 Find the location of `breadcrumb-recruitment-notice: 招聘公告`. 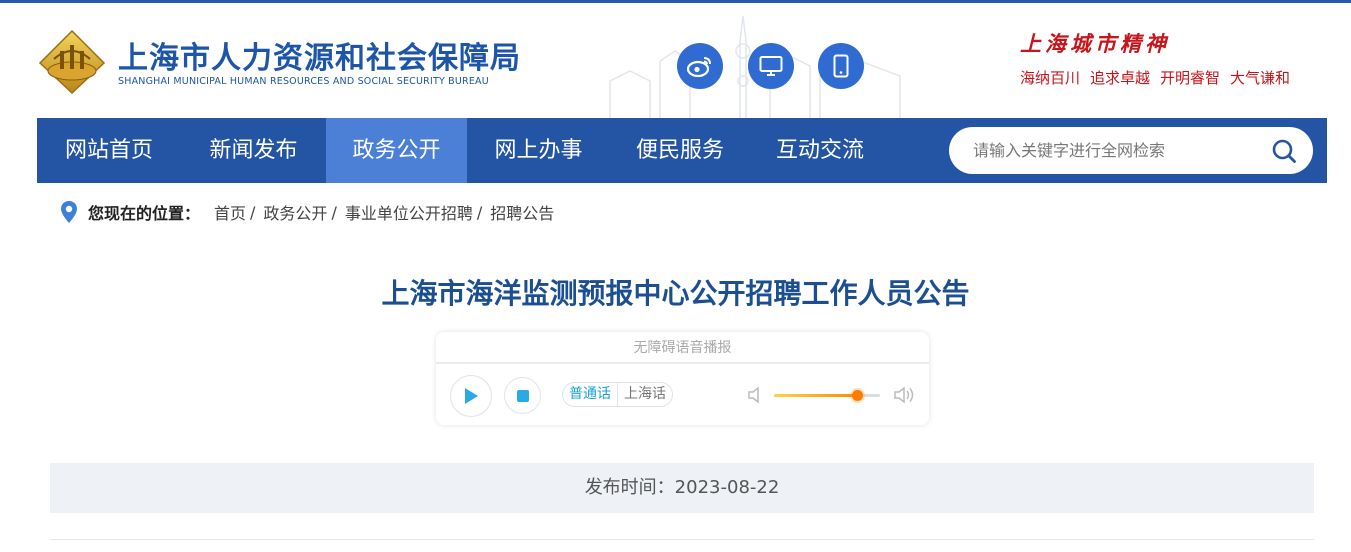

breadcrumb-recruitment-notice: 招聘公告 is located at coordinates (522, 212).